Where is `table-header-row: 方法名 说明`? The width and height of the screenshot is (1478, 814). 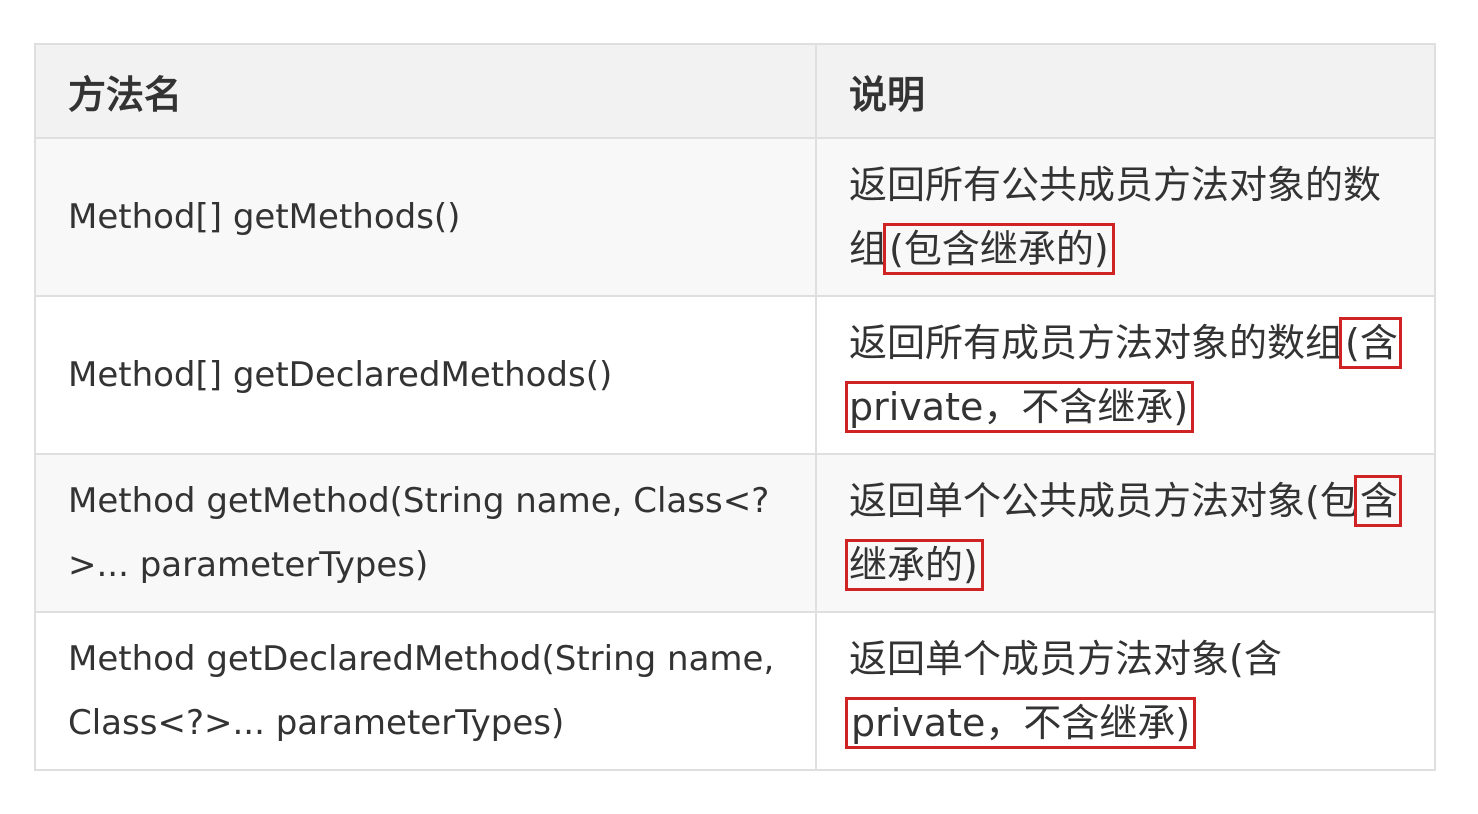
table-header-row: 方法名 说明 is located at coordinates (735, 91).